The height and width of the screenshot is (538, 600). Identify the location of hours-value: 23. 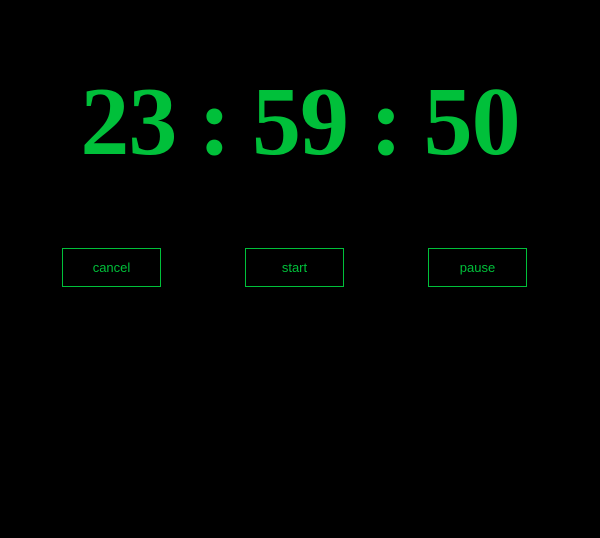
(128, 122).